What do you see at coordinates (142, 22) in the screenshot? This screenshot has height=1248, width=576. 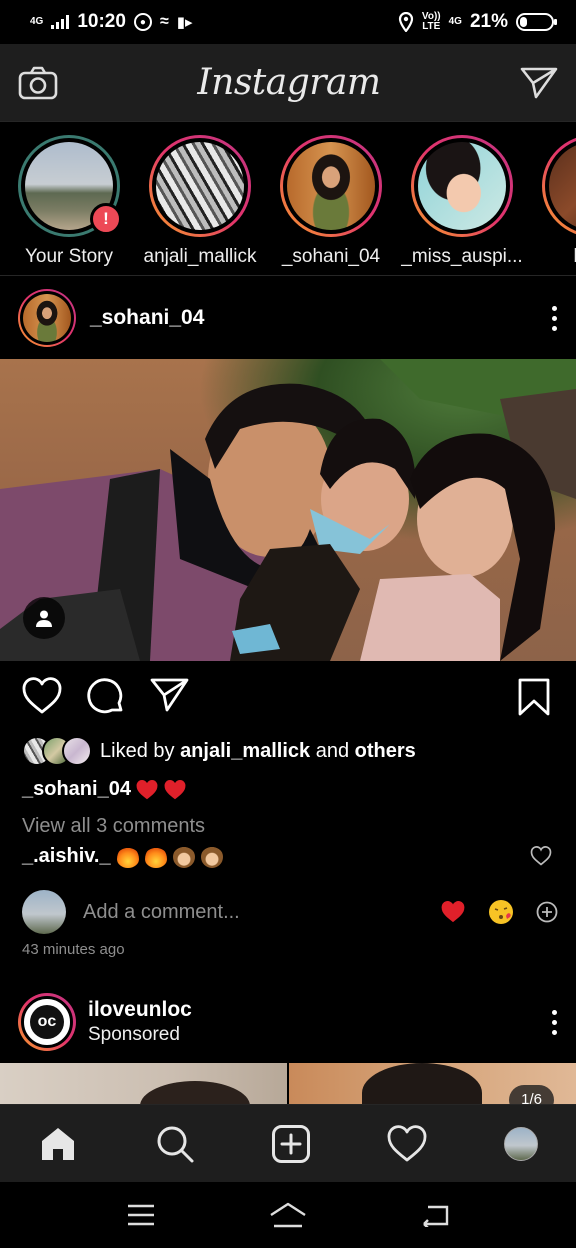 I see `data-saver-icon: ●` at bounding box center [142, 22].